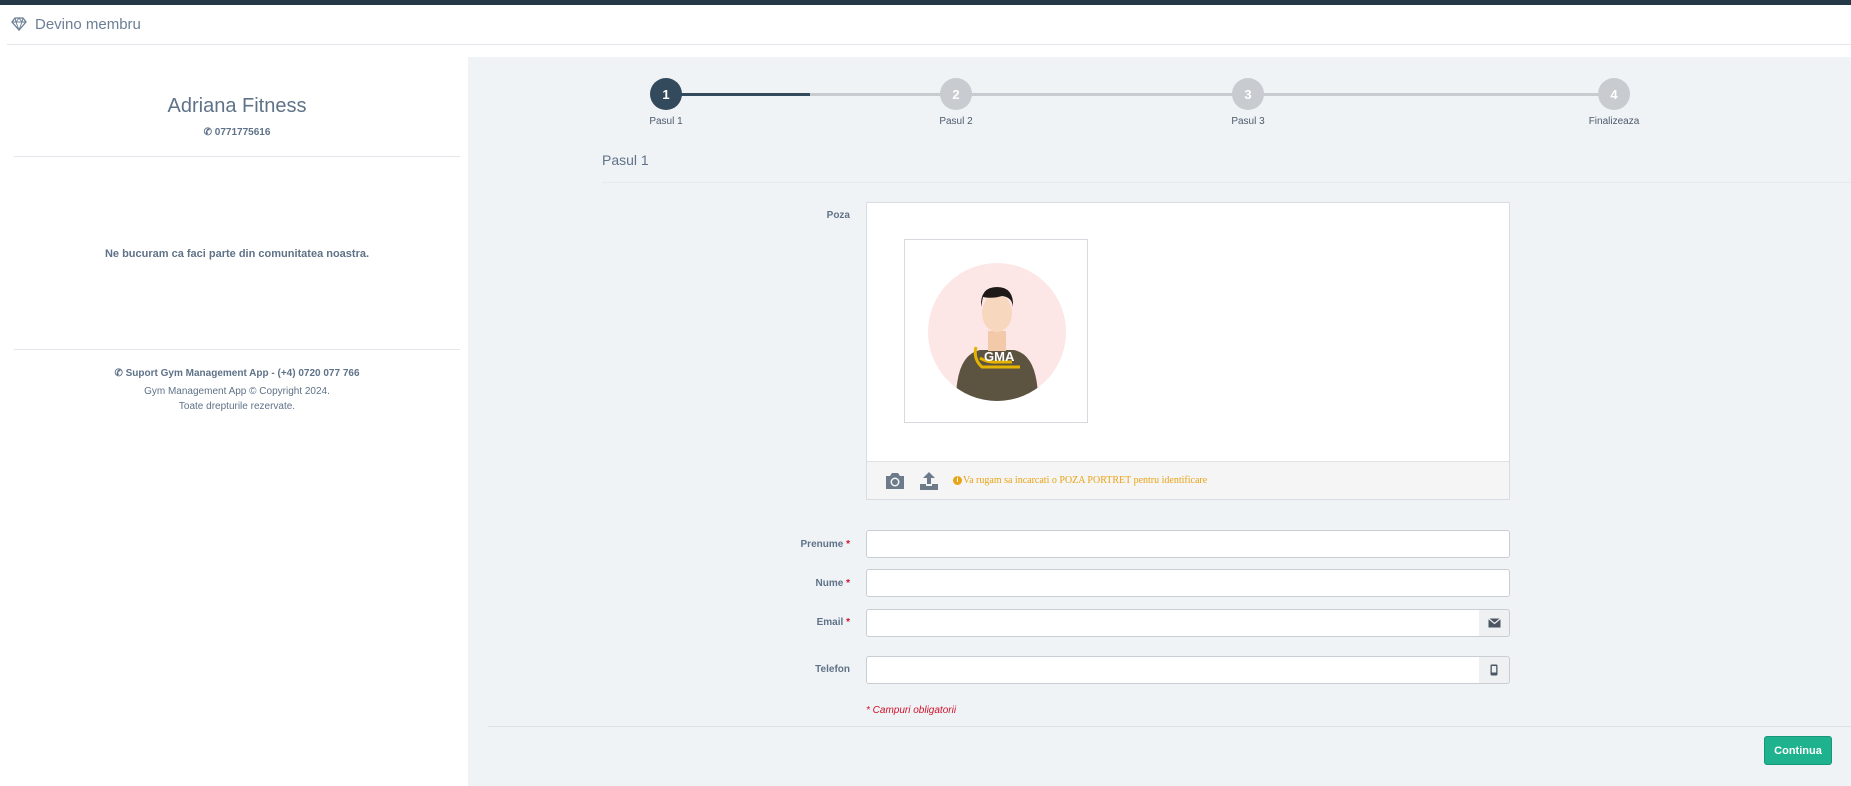 This screenshot has height=786, width=1851. Describe the element at coordinates (625, 160) in the screenshot. I see `step-heading: Pasul 1` at that location.